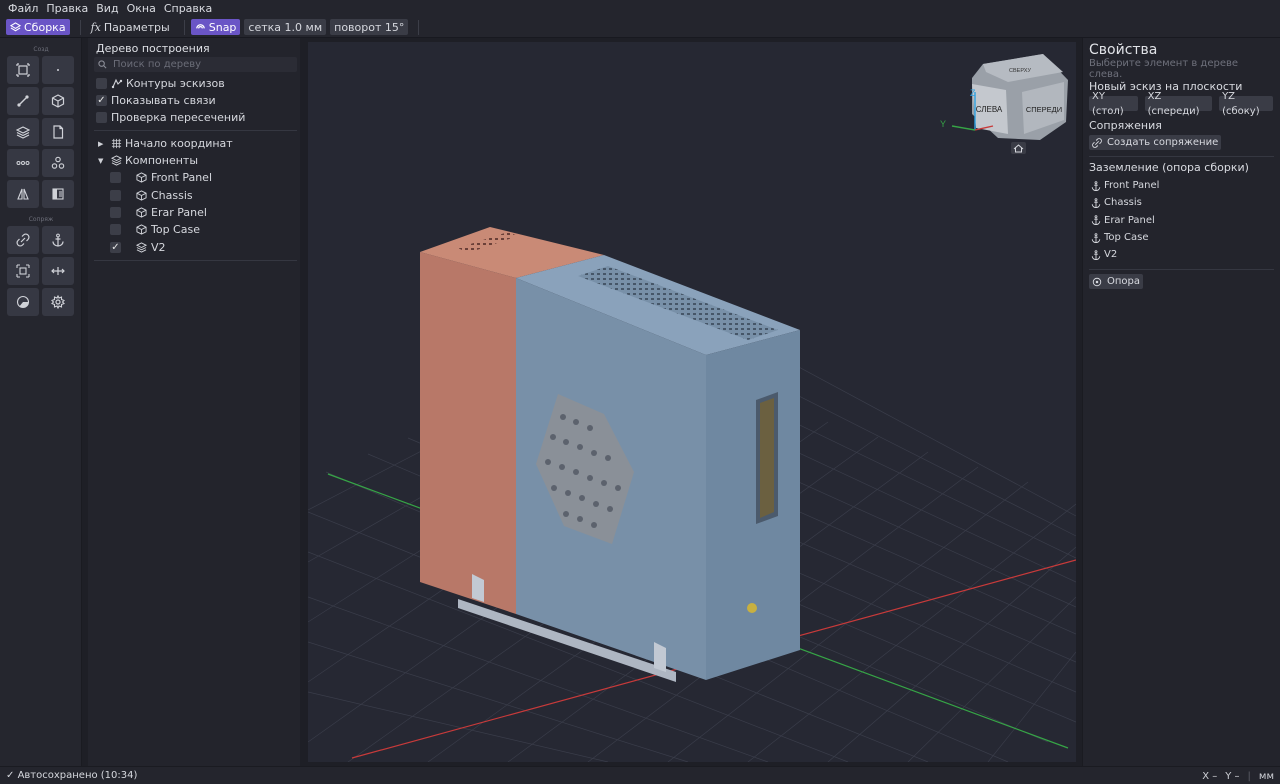  Describe the element at coordinates (179, 212) in the screenshot. I see `component-label: Erar Panel` at that location.